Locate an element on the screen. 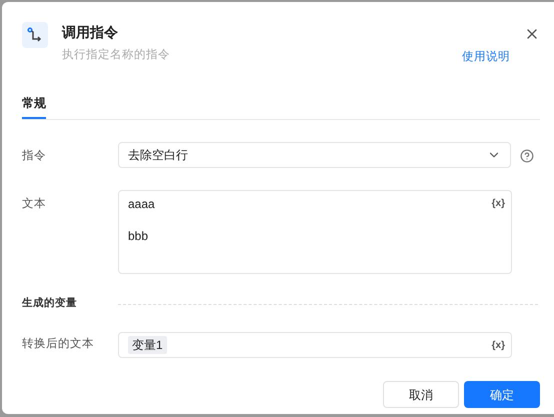 The height and width of the screenshot is (417, 554). section-title: 生成的变量 is located at coordinates (50, 304).